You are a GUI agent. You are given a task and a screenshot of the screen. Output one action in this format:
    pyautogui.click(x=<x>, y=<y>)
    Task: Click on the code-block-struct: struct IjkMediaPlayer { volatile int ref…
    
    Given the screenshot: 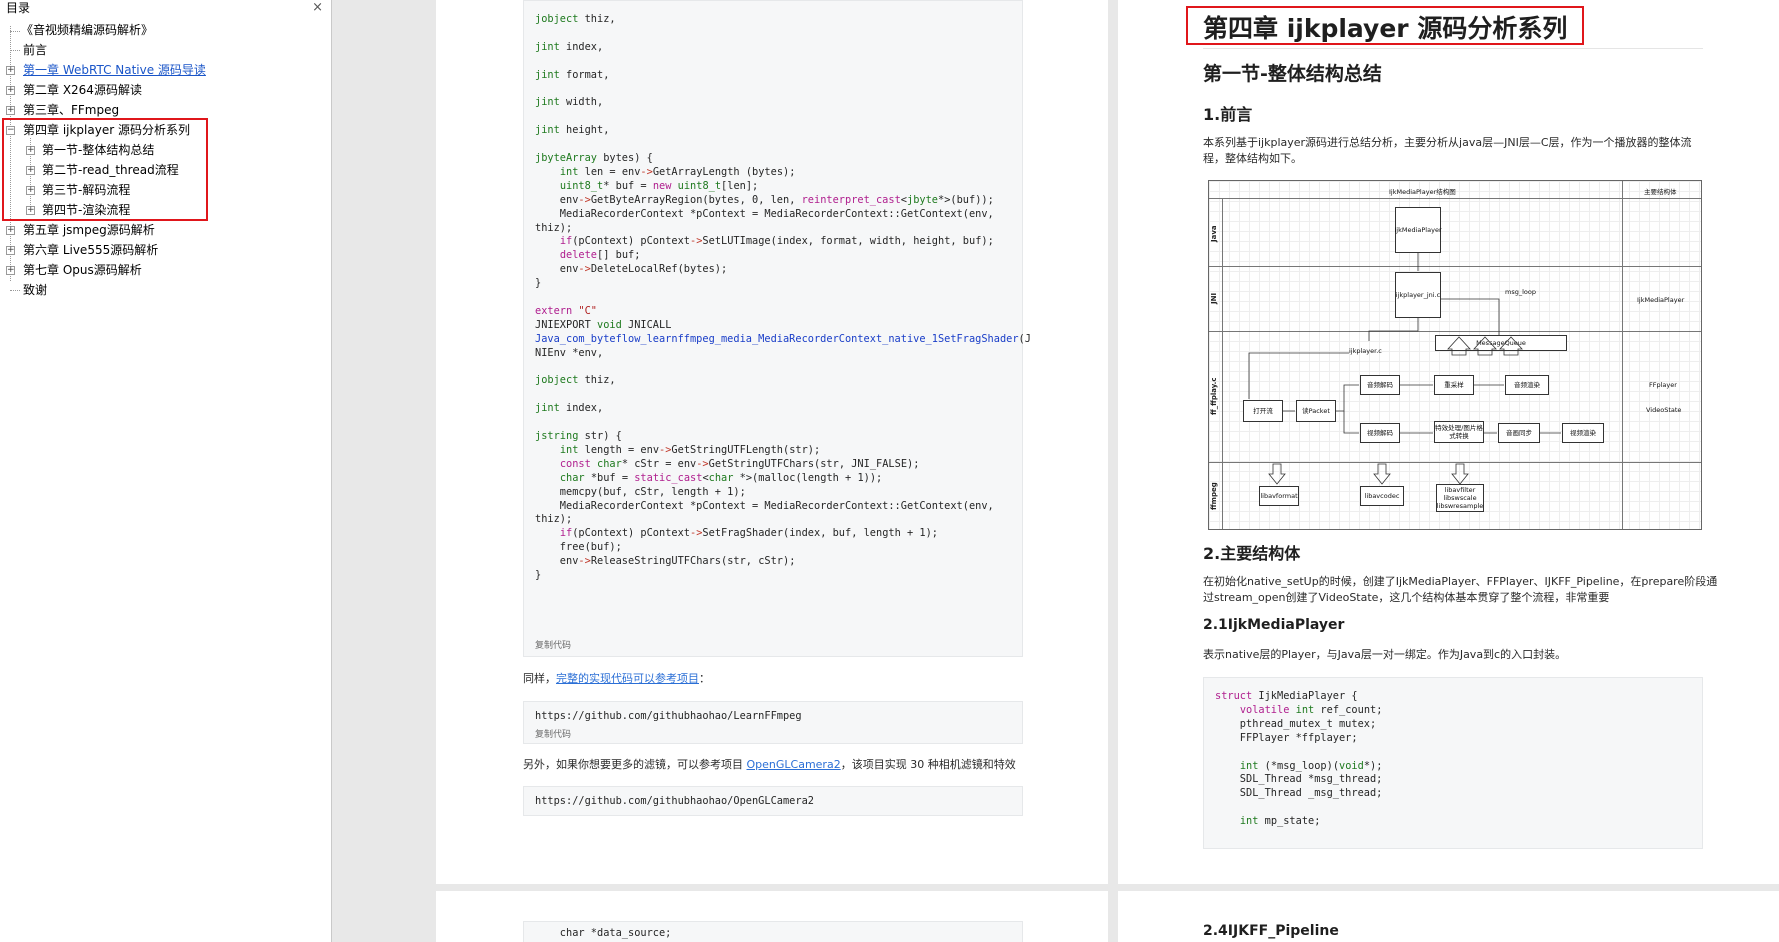 What is the action you would take?
    pyautogui.click(x=1453, y=763)
    